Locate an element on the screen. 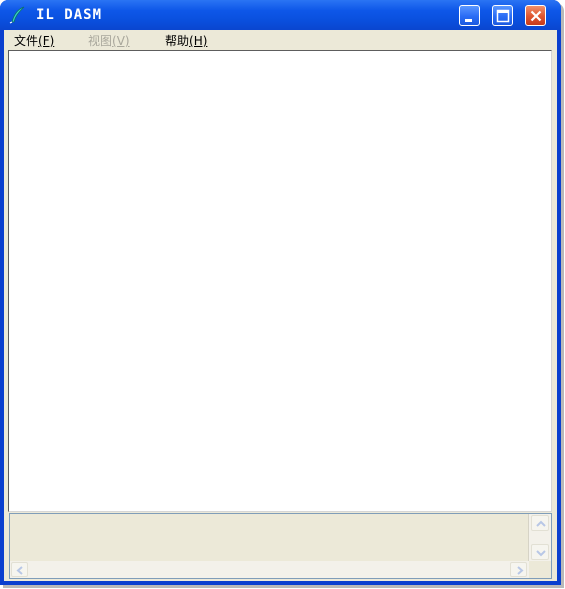 The image size is (565, 589). output-text-area is located at coordinates (269, 537).